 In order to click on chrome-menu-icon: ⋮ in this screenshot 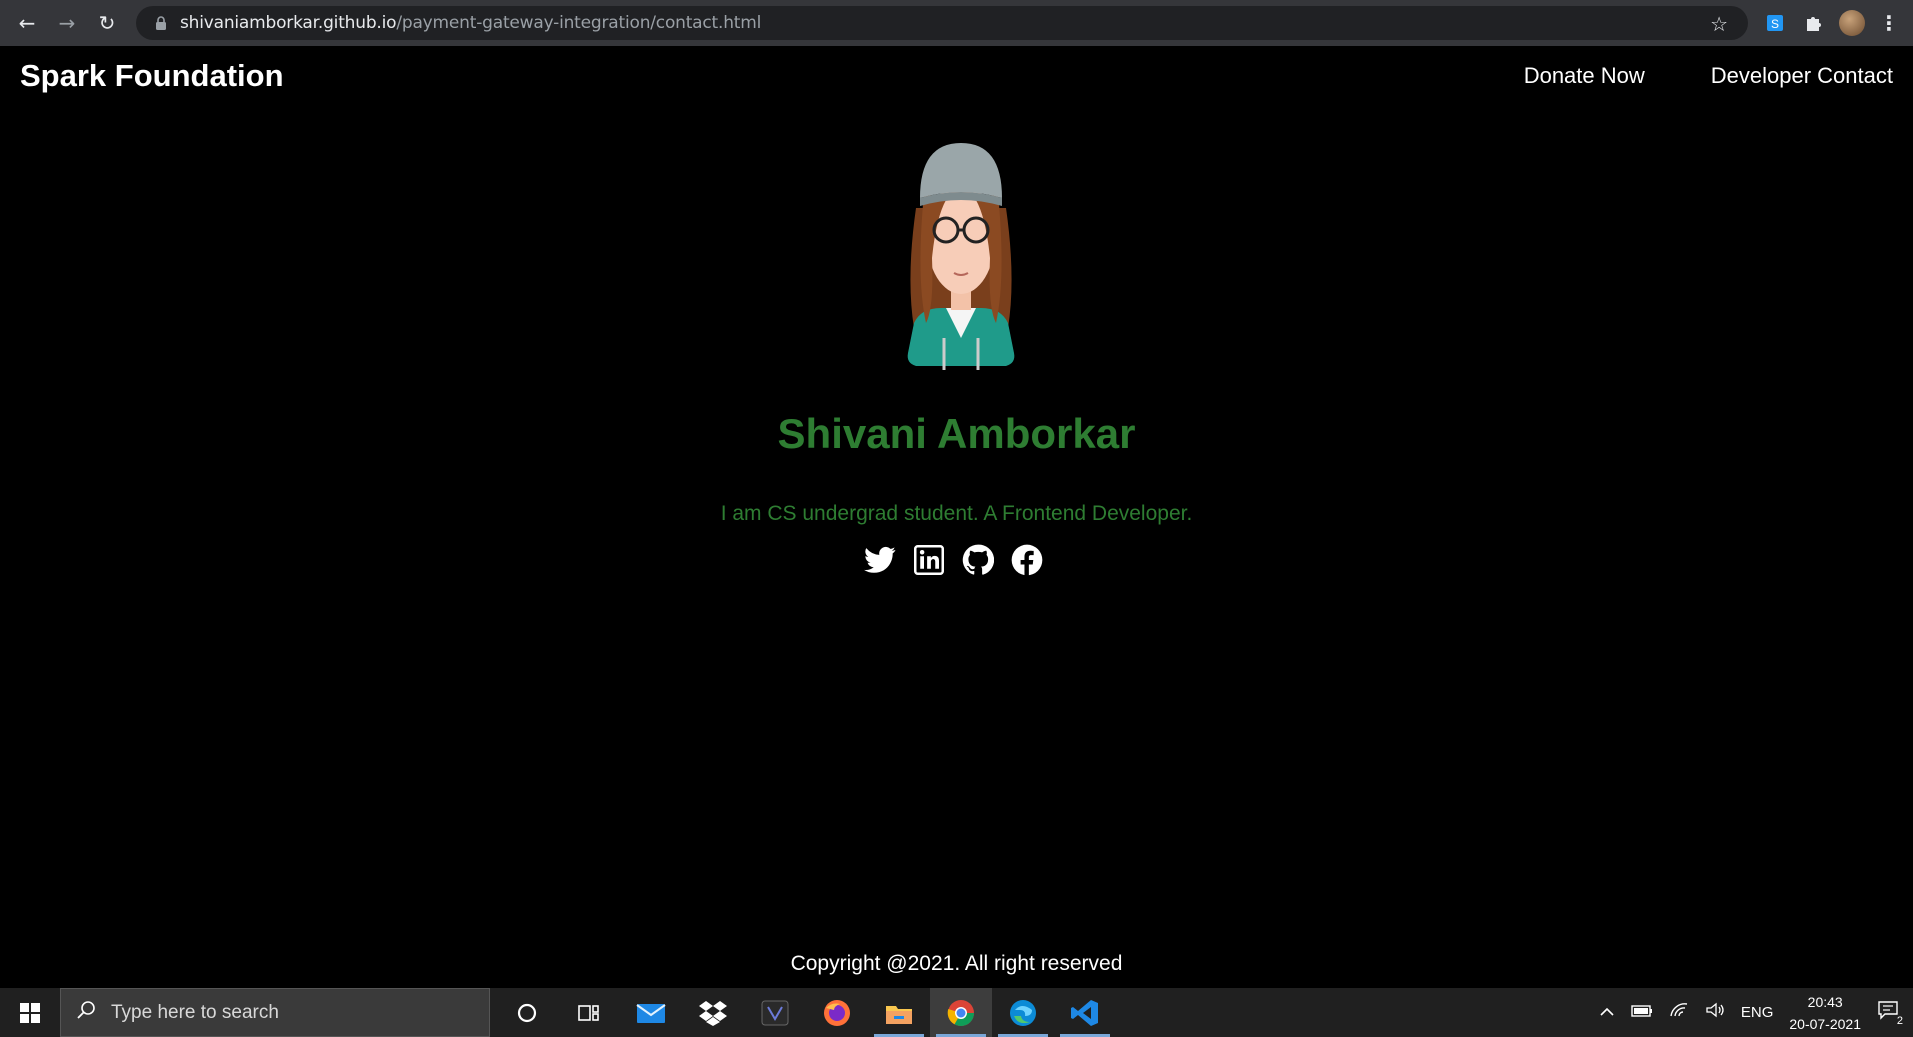, I will do `click(1889, 23)`.